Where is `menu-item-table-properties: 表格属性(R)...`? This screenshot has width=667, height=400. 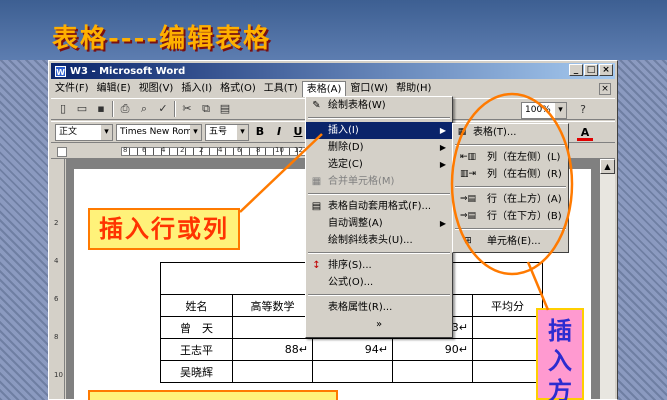 menu-item-table-properties: 表格属性(R)... is located at coordinates (379, 307).